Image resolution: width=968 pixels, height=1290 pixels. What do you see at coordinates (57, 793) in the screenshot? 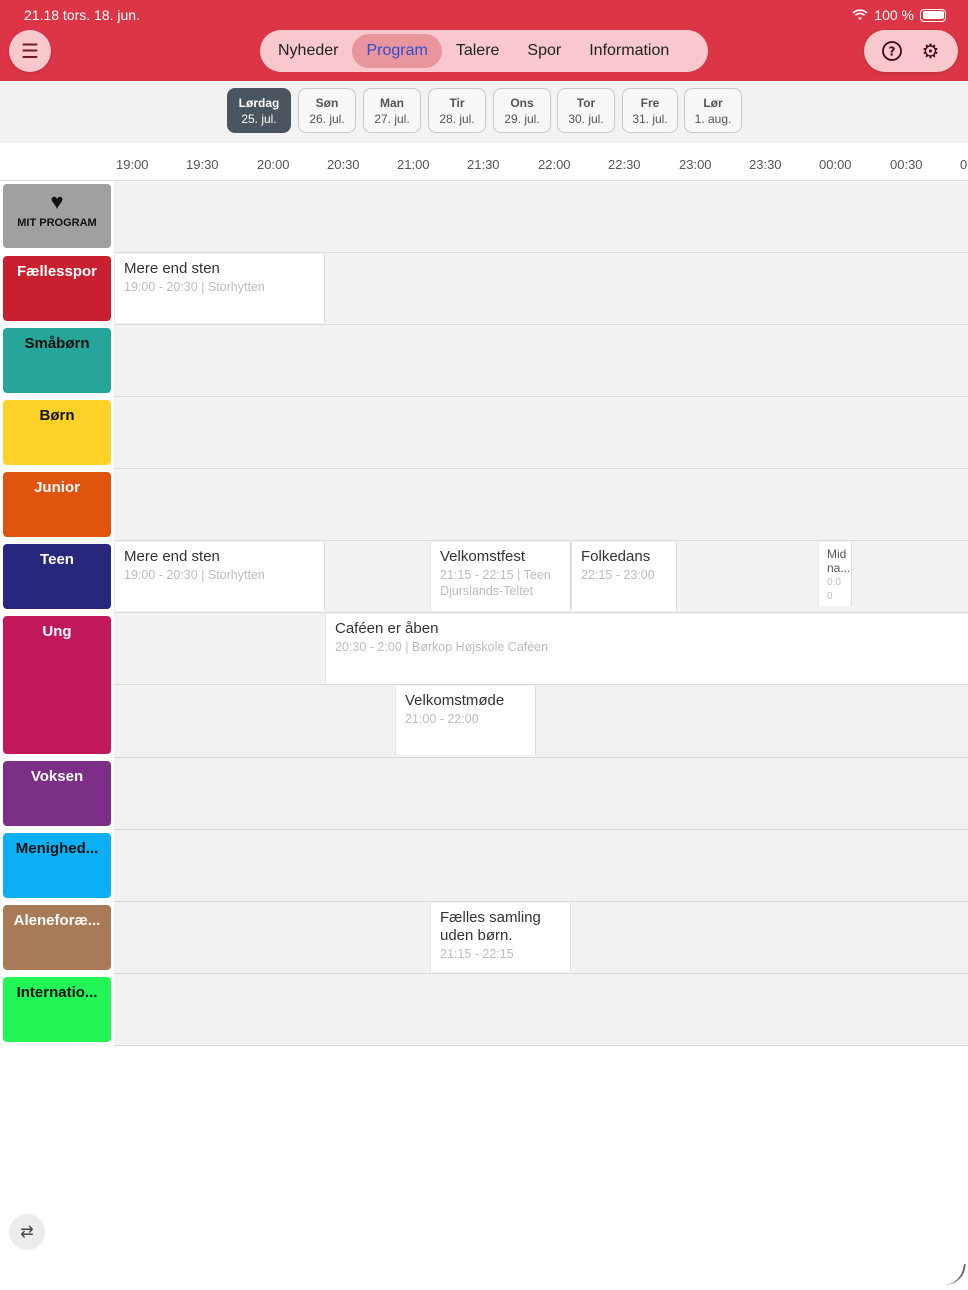
I see `track-voksen: Voksen` at bounding box center [57, 793].